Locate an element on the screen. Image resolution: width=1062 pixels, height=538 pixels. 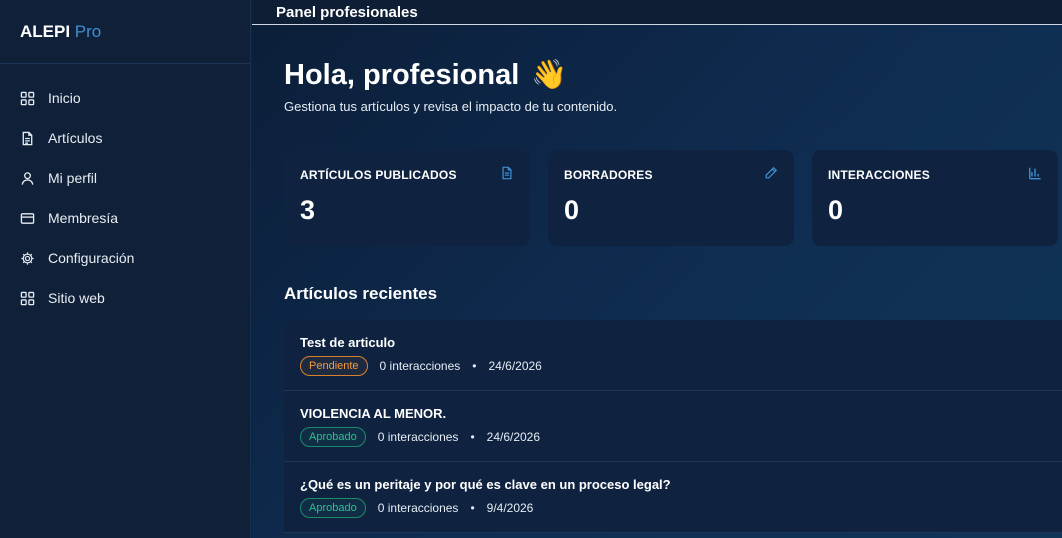
sidebar-item-label: Configuración is located at coordinates (91, 258).